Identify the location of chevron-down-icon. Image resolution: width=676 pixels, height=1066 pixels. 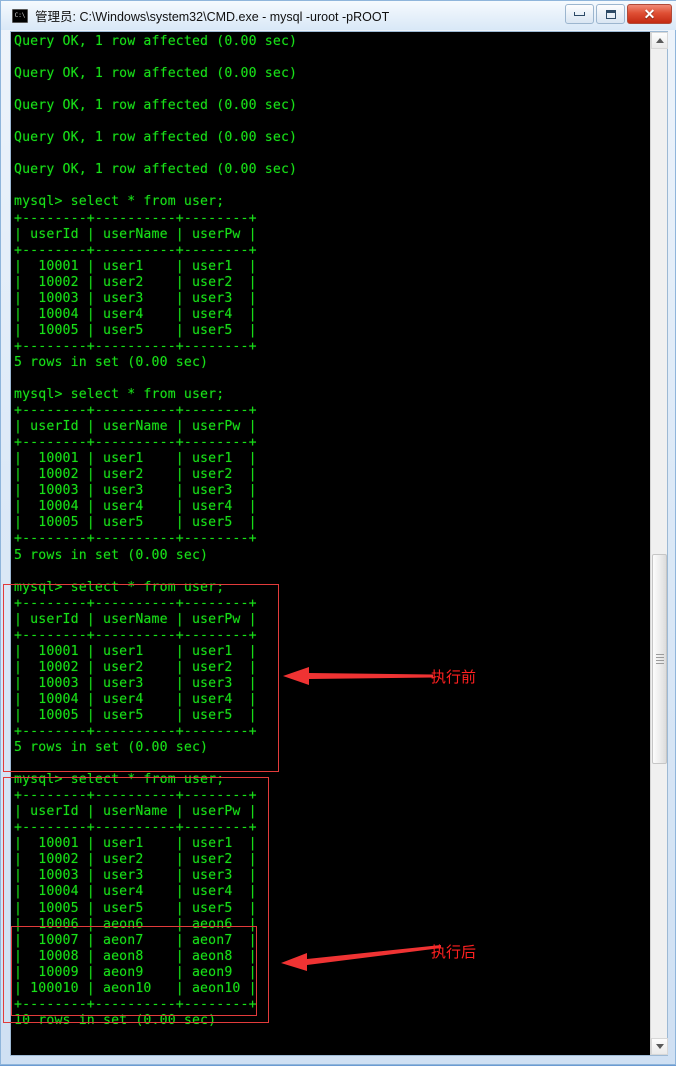
(659, 1046).